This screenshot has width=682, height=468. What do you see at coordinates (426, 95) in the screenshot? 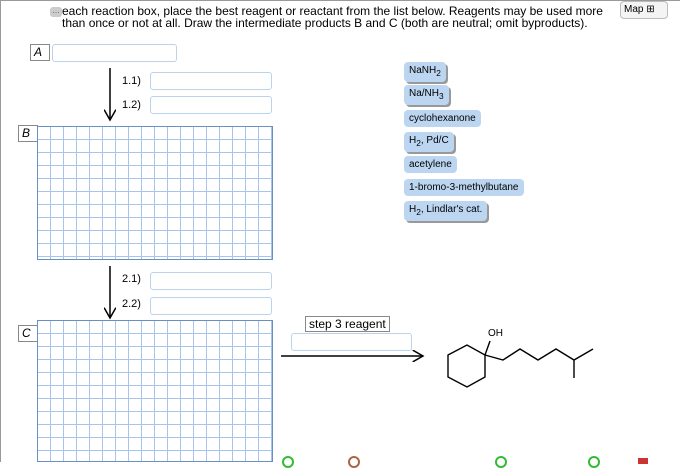
I see `reagent-na-nh3: Na/NH3` at bounding box center [426, 95].